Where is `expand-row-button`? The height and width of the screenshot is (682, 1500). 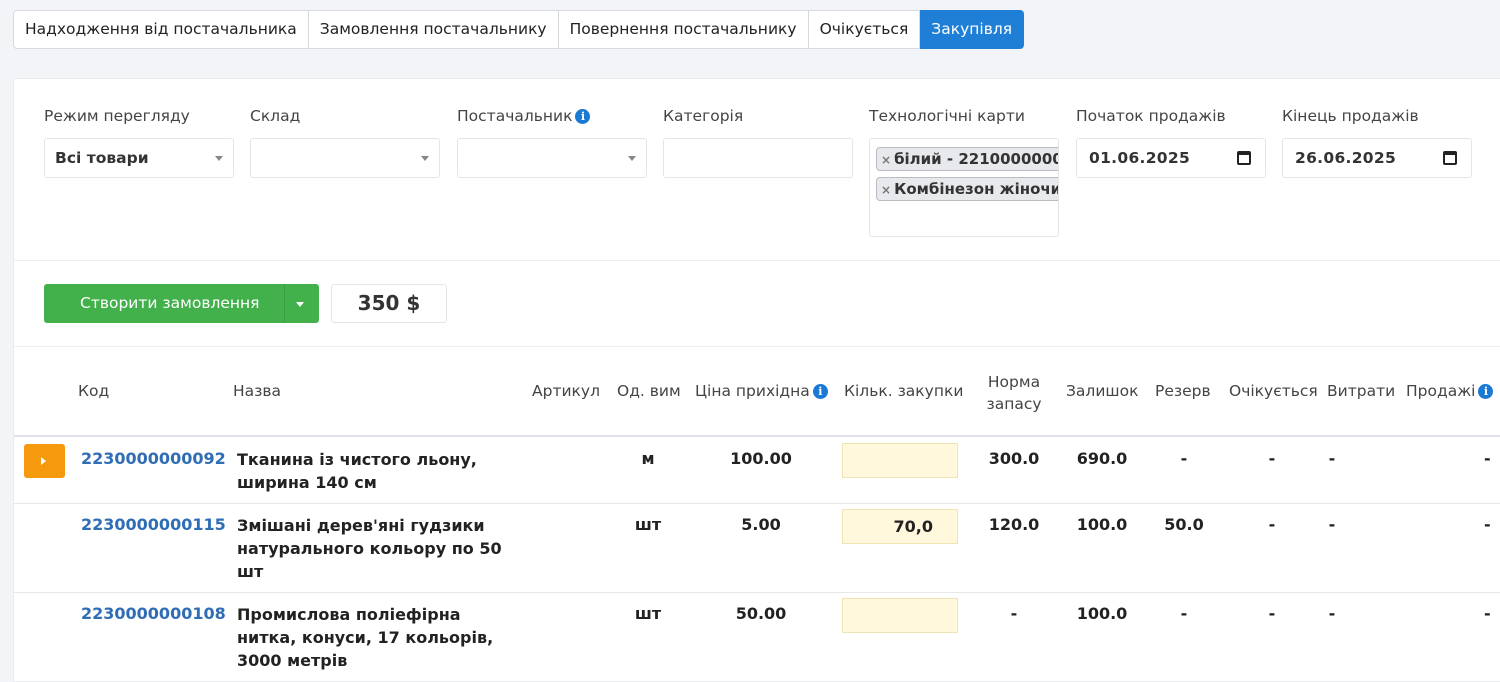 expand-row-button is located at coordinates (44, 461).